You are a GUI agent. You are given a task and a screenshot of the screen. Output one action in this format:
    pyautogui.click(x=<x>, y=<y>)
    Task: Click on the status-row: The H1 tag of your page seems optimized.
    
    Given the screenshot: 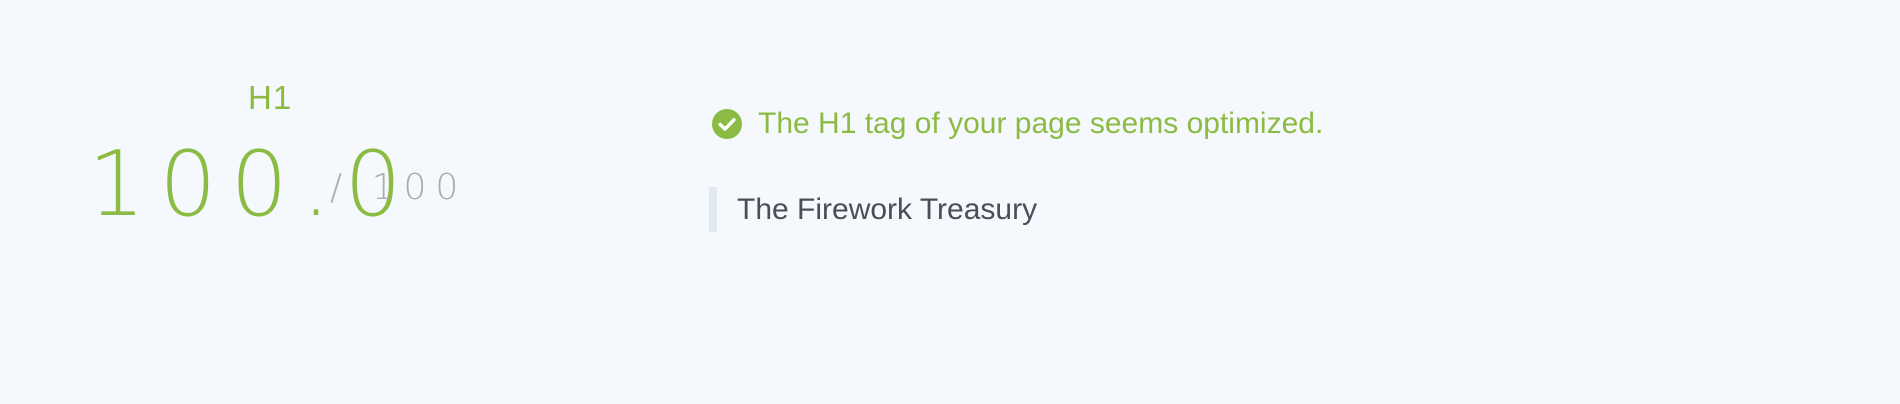 What is the action you would take?
    pyautogui.click(x=1017, y=124)
    